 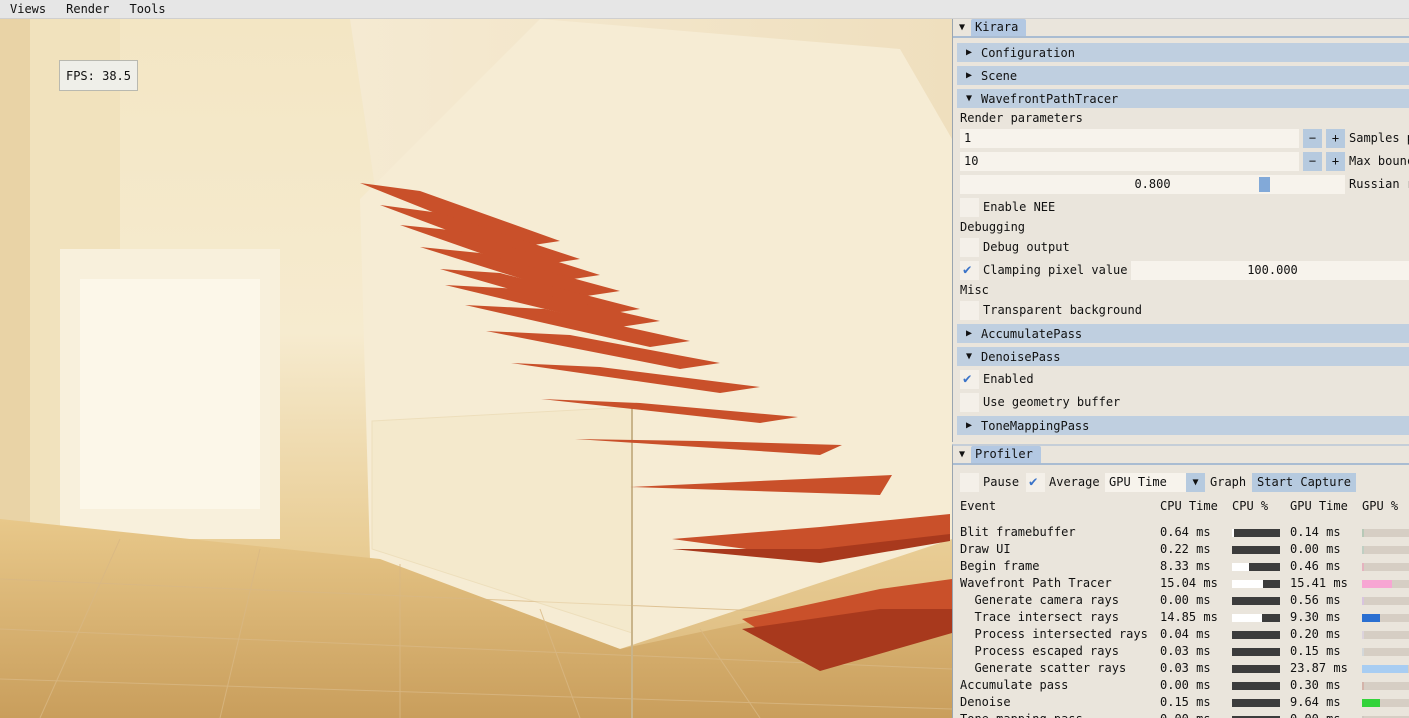 What do you see at coordinates (1183, 75) in the screenshot?
I see `header-scene: ▶ Scene` at bounding box center [1183, 75].